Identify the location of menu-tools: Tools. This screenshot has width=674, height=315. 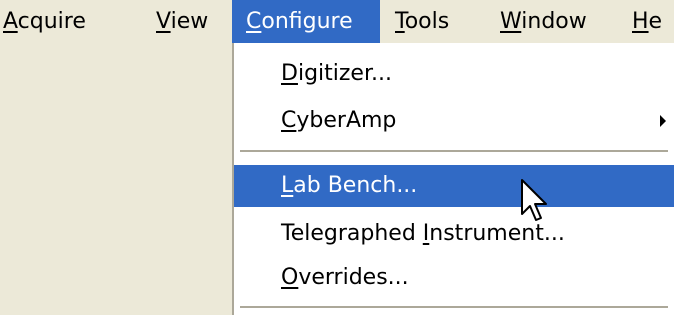
(422, 21).